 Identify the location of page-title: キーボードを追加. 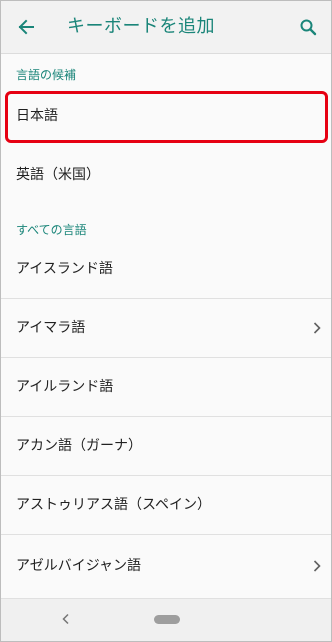
(141, 26).